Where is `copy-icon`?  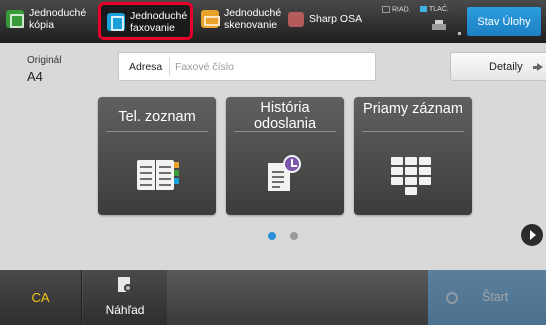 copy-icon is located at coordinates (15, 19).